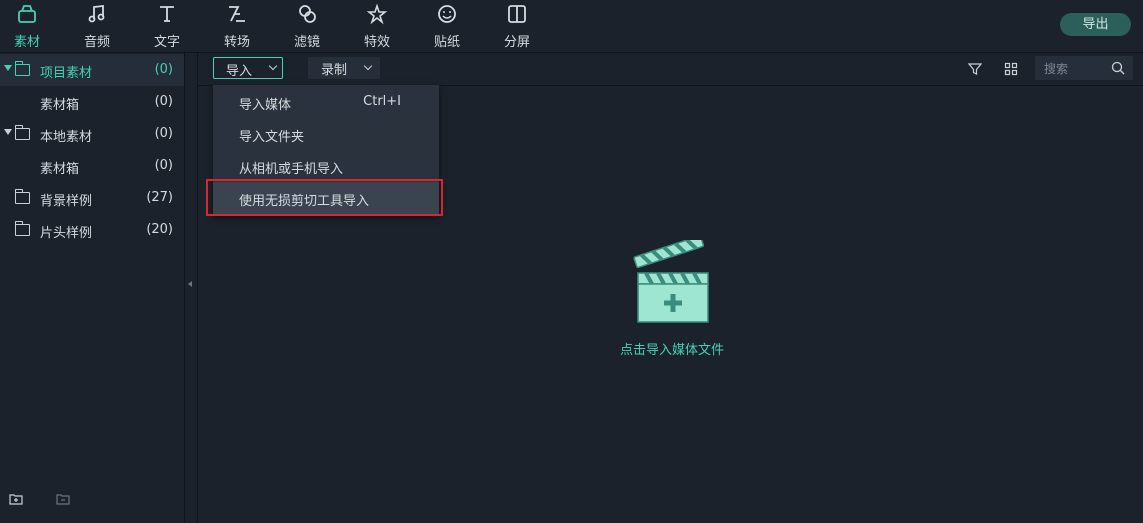 This screenshot has width=1143, height=523. I want to click on tab-sticker: 贴纸, so click(447, 26).